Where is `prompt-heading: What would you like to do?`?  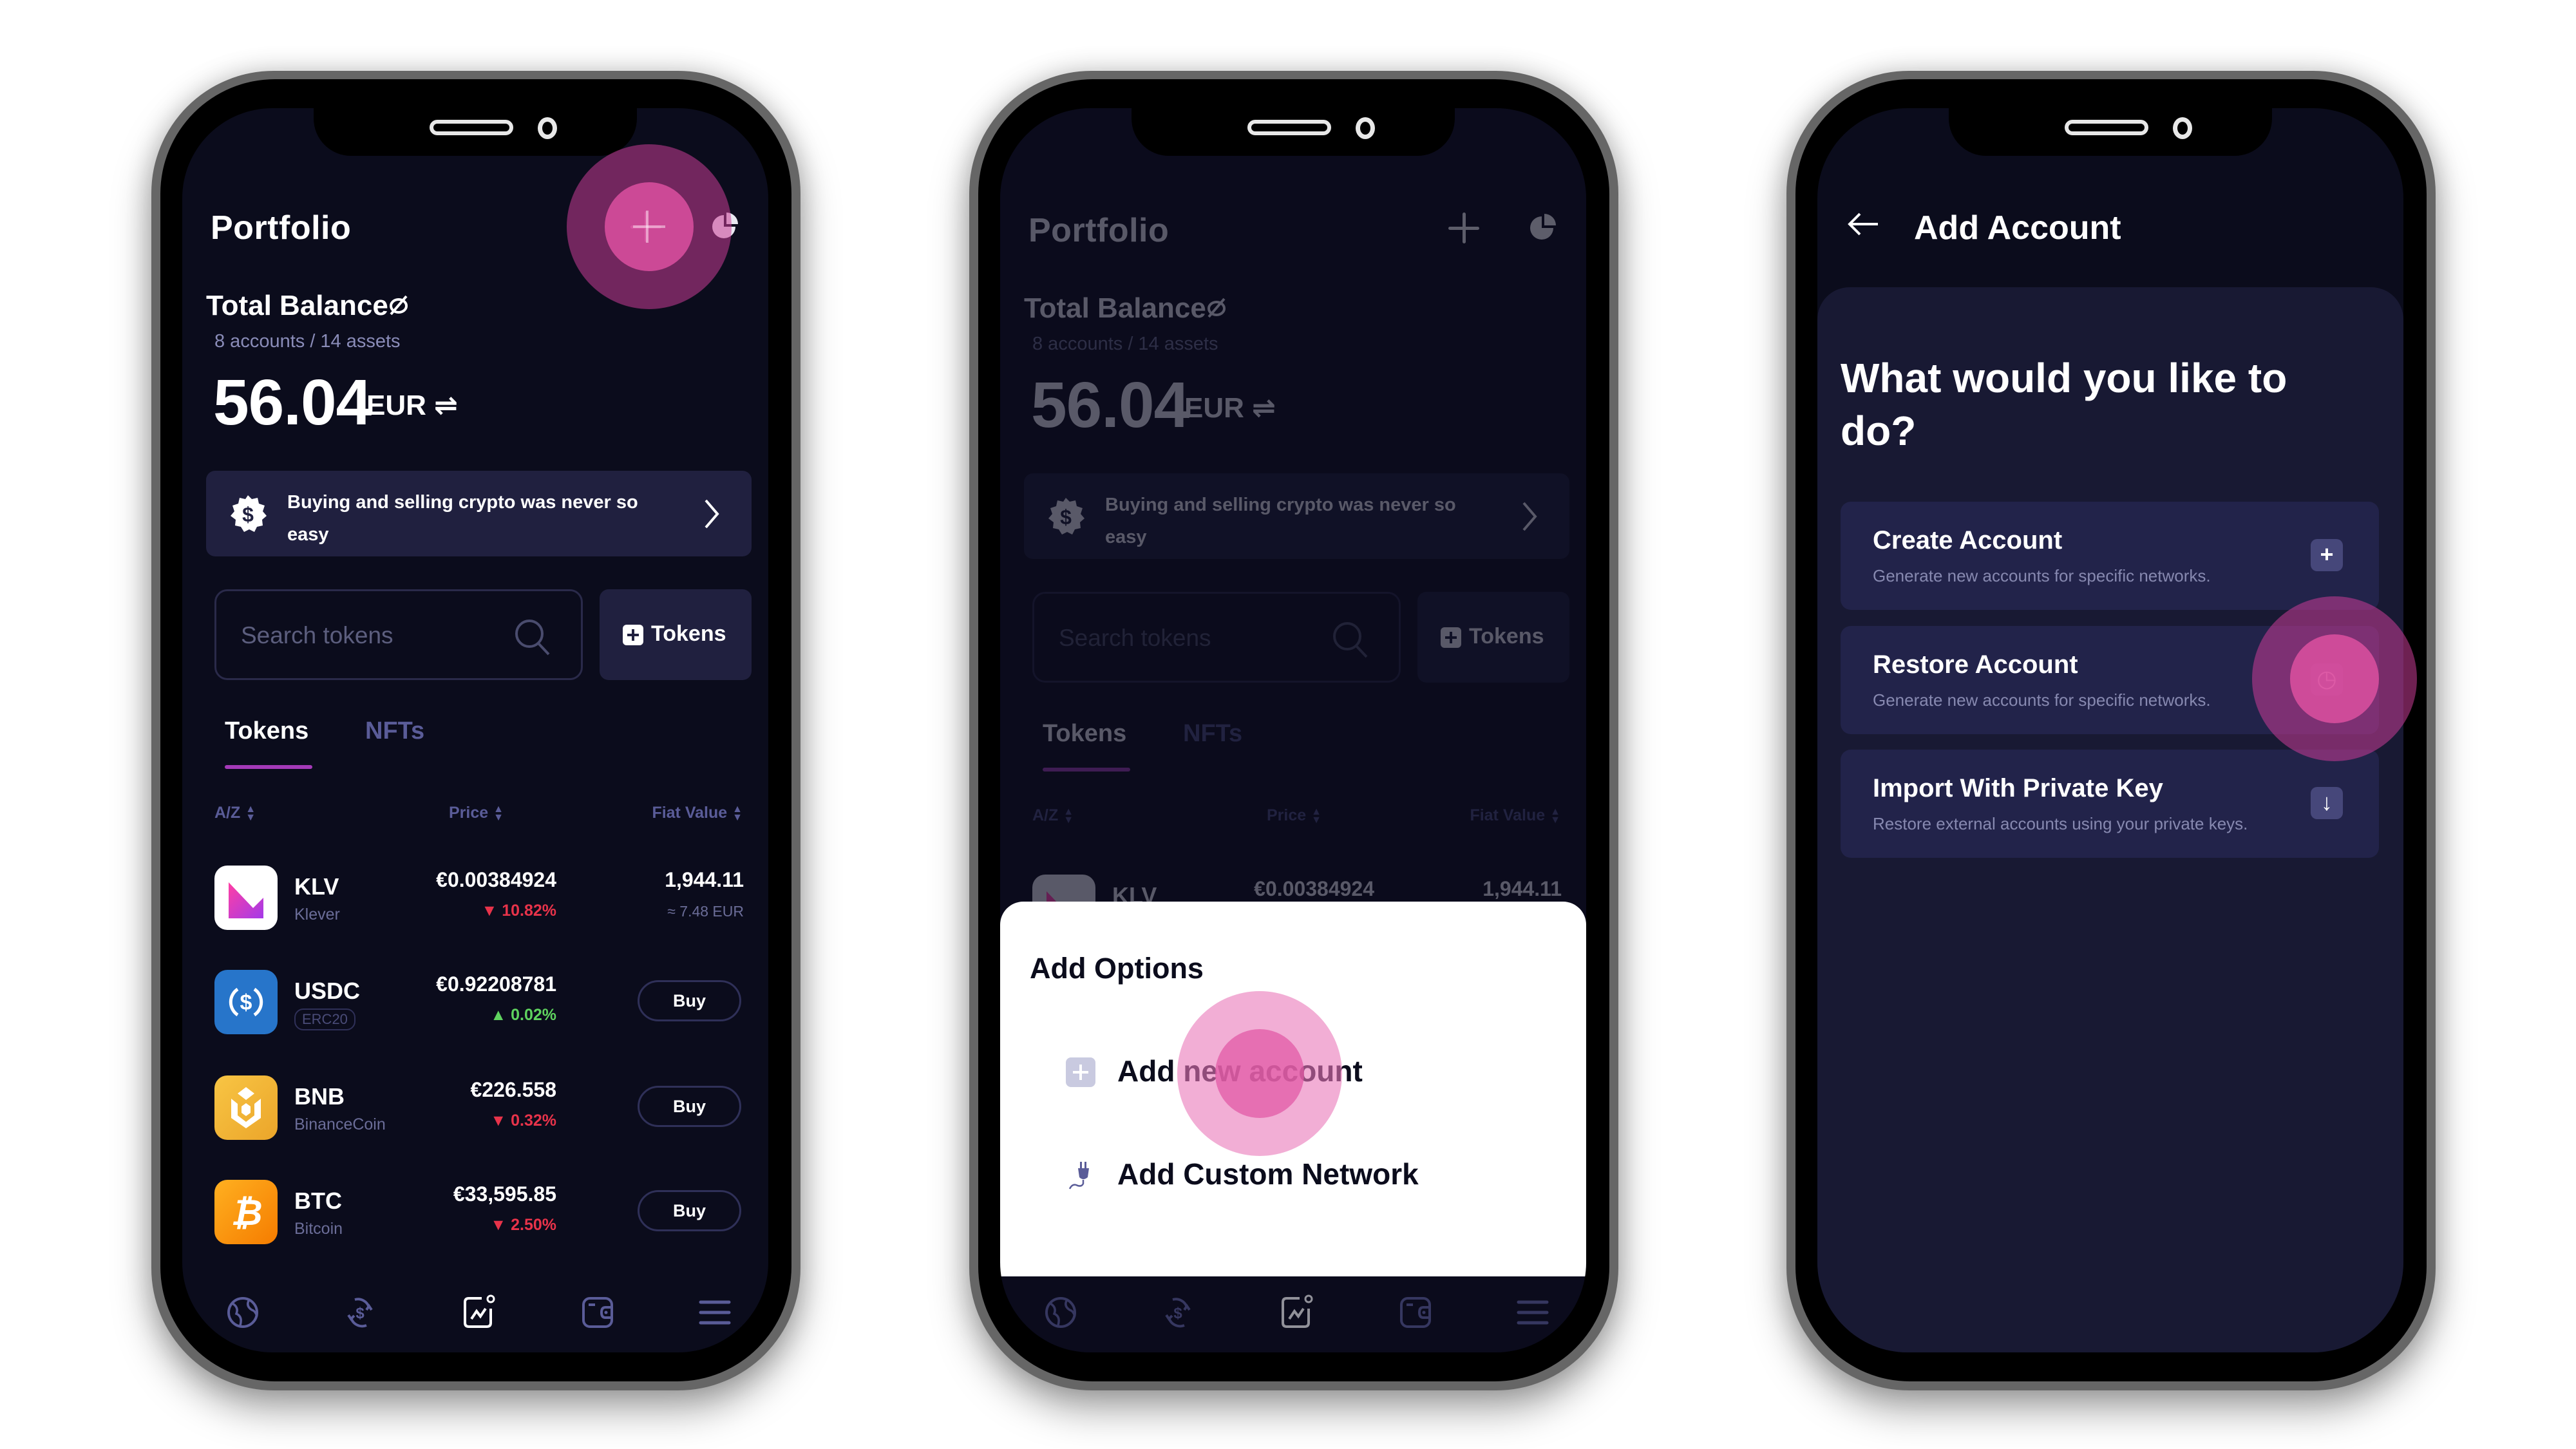 prompt-heading: What would you like to do? is located at coordinates (2064, 404).